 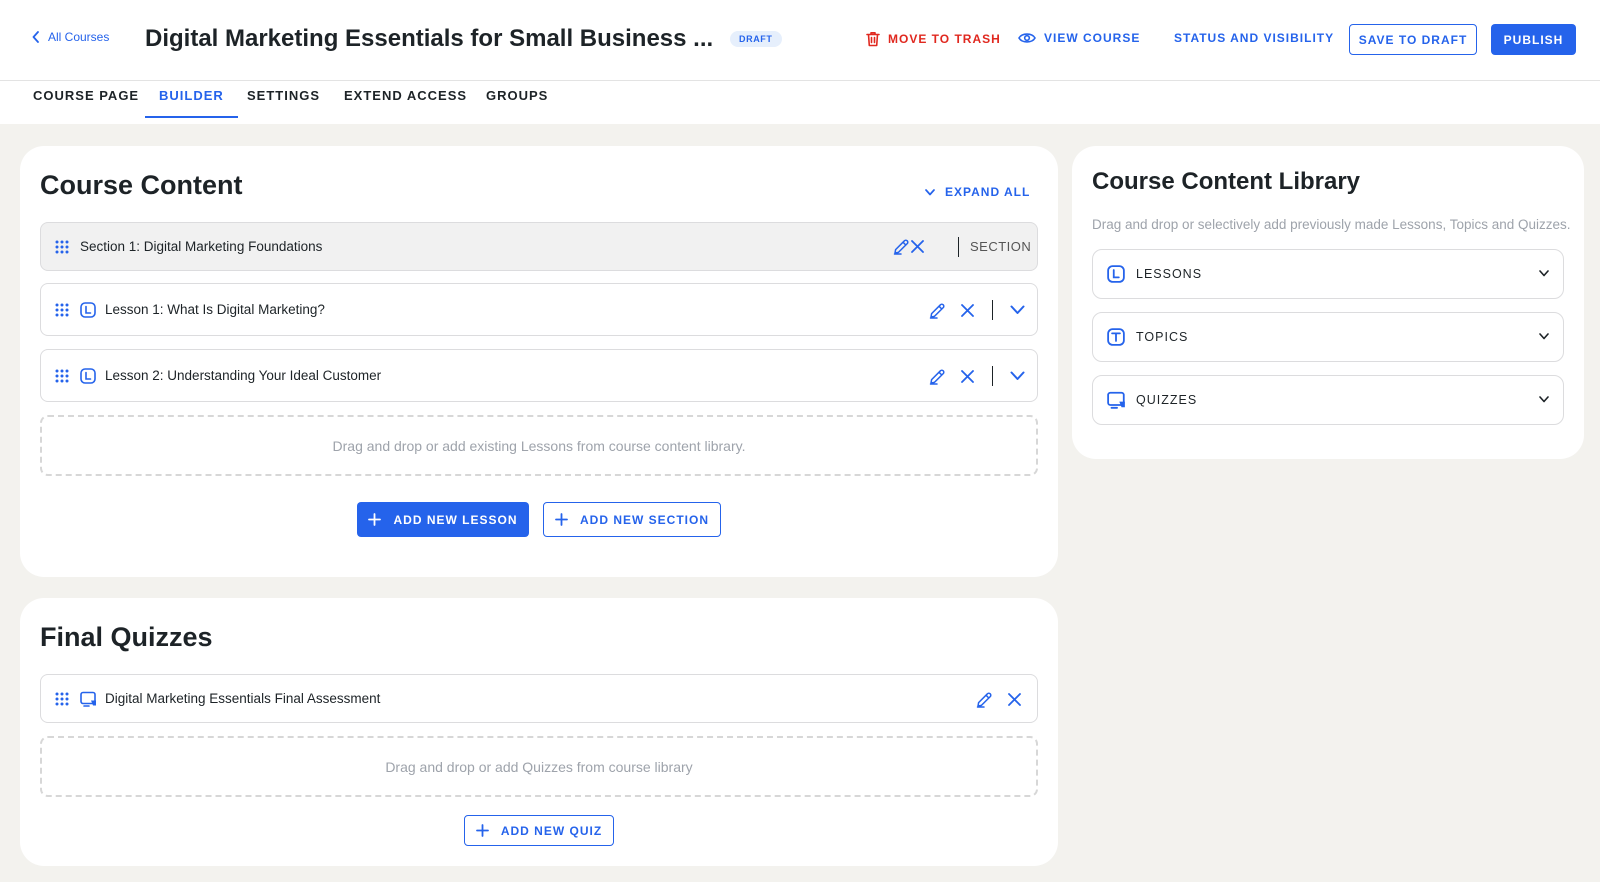 What do you see at coordinates (1533, 39) in the screenshot?
I see `publish-button: PUBLISH` at bounding box center [1533, 39].